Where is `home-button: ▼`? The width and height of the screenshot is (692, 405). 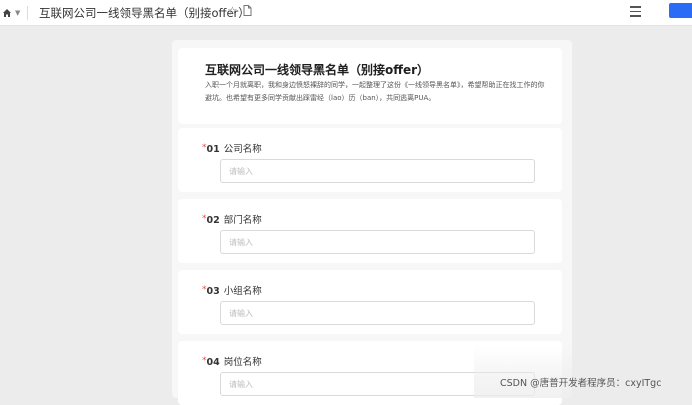
home-button: ▼ is located at coordinates (12, 13).